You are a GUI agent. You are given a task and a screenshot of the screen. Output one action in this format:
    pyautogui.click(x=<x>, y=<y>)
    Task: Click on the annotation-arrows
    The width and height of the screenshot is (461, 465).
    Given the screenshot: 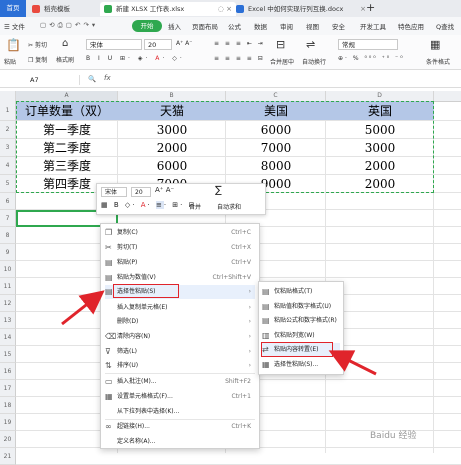 What is the action you would take?
    pyautogui.click(x=219, y=333)
    